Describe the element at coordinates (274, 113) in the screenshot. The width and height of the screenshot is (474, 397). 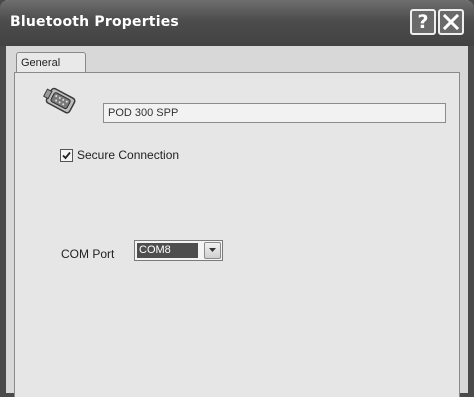
I see `device-name-field: POD 300 SPP` at that location.